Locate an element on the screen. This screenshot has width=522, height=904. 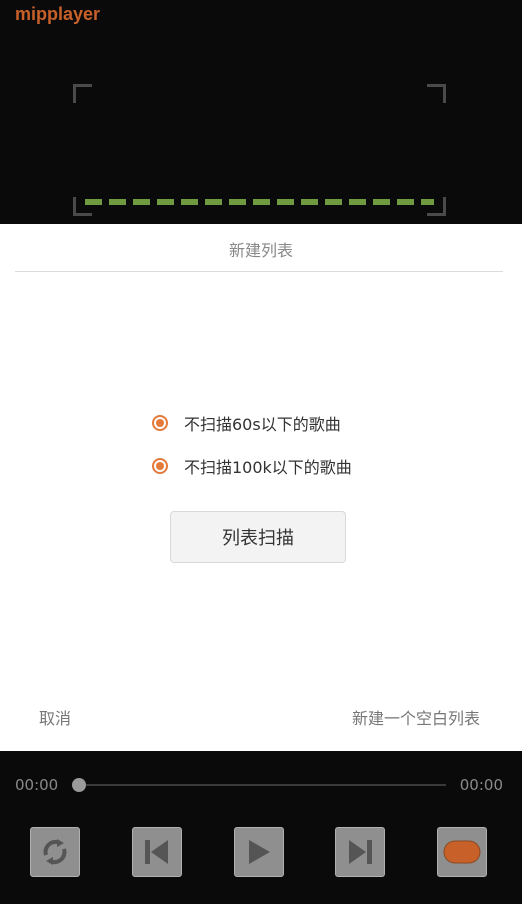
scan-progress-line is located at coordinates (259, 202).